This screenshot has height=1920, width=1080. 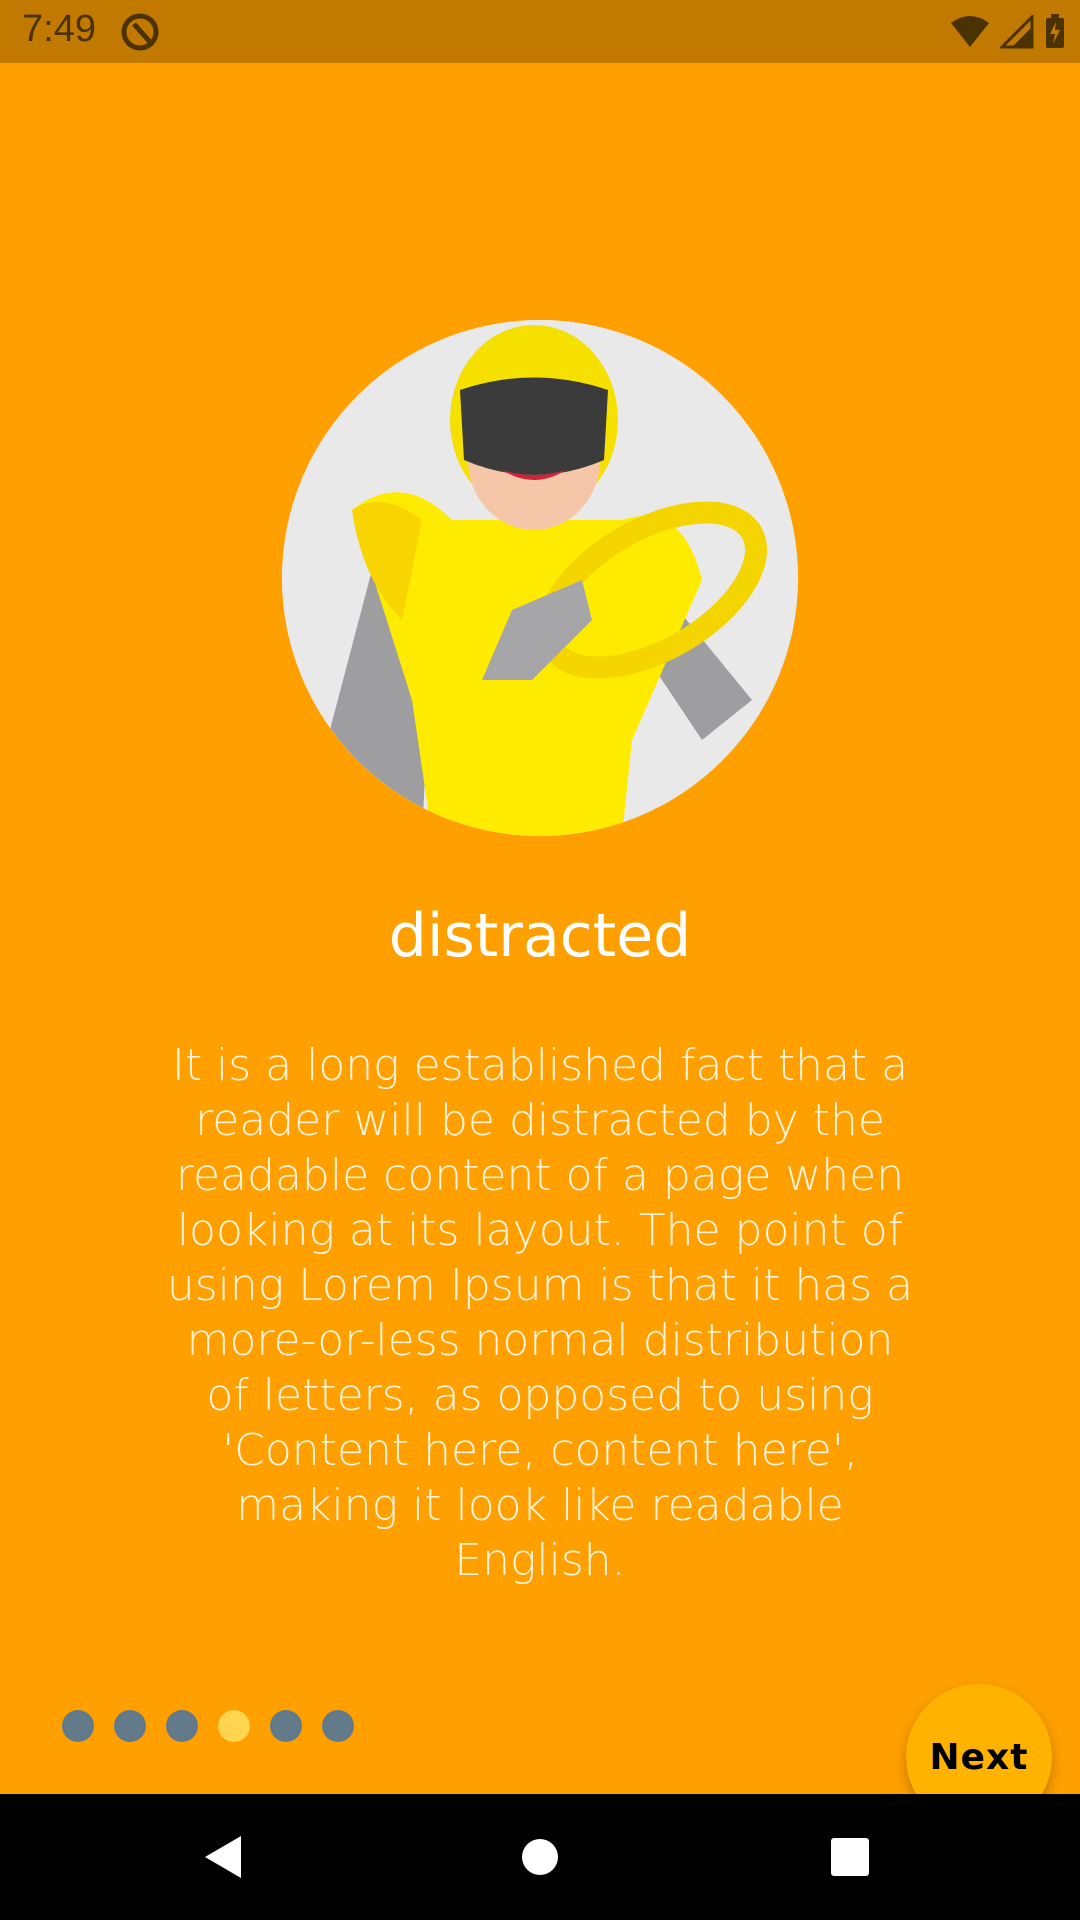 What do you see at coordinates (234, 1726) in the screenshot?
I see `page-dot-active` at bounding box center [234, 1726].